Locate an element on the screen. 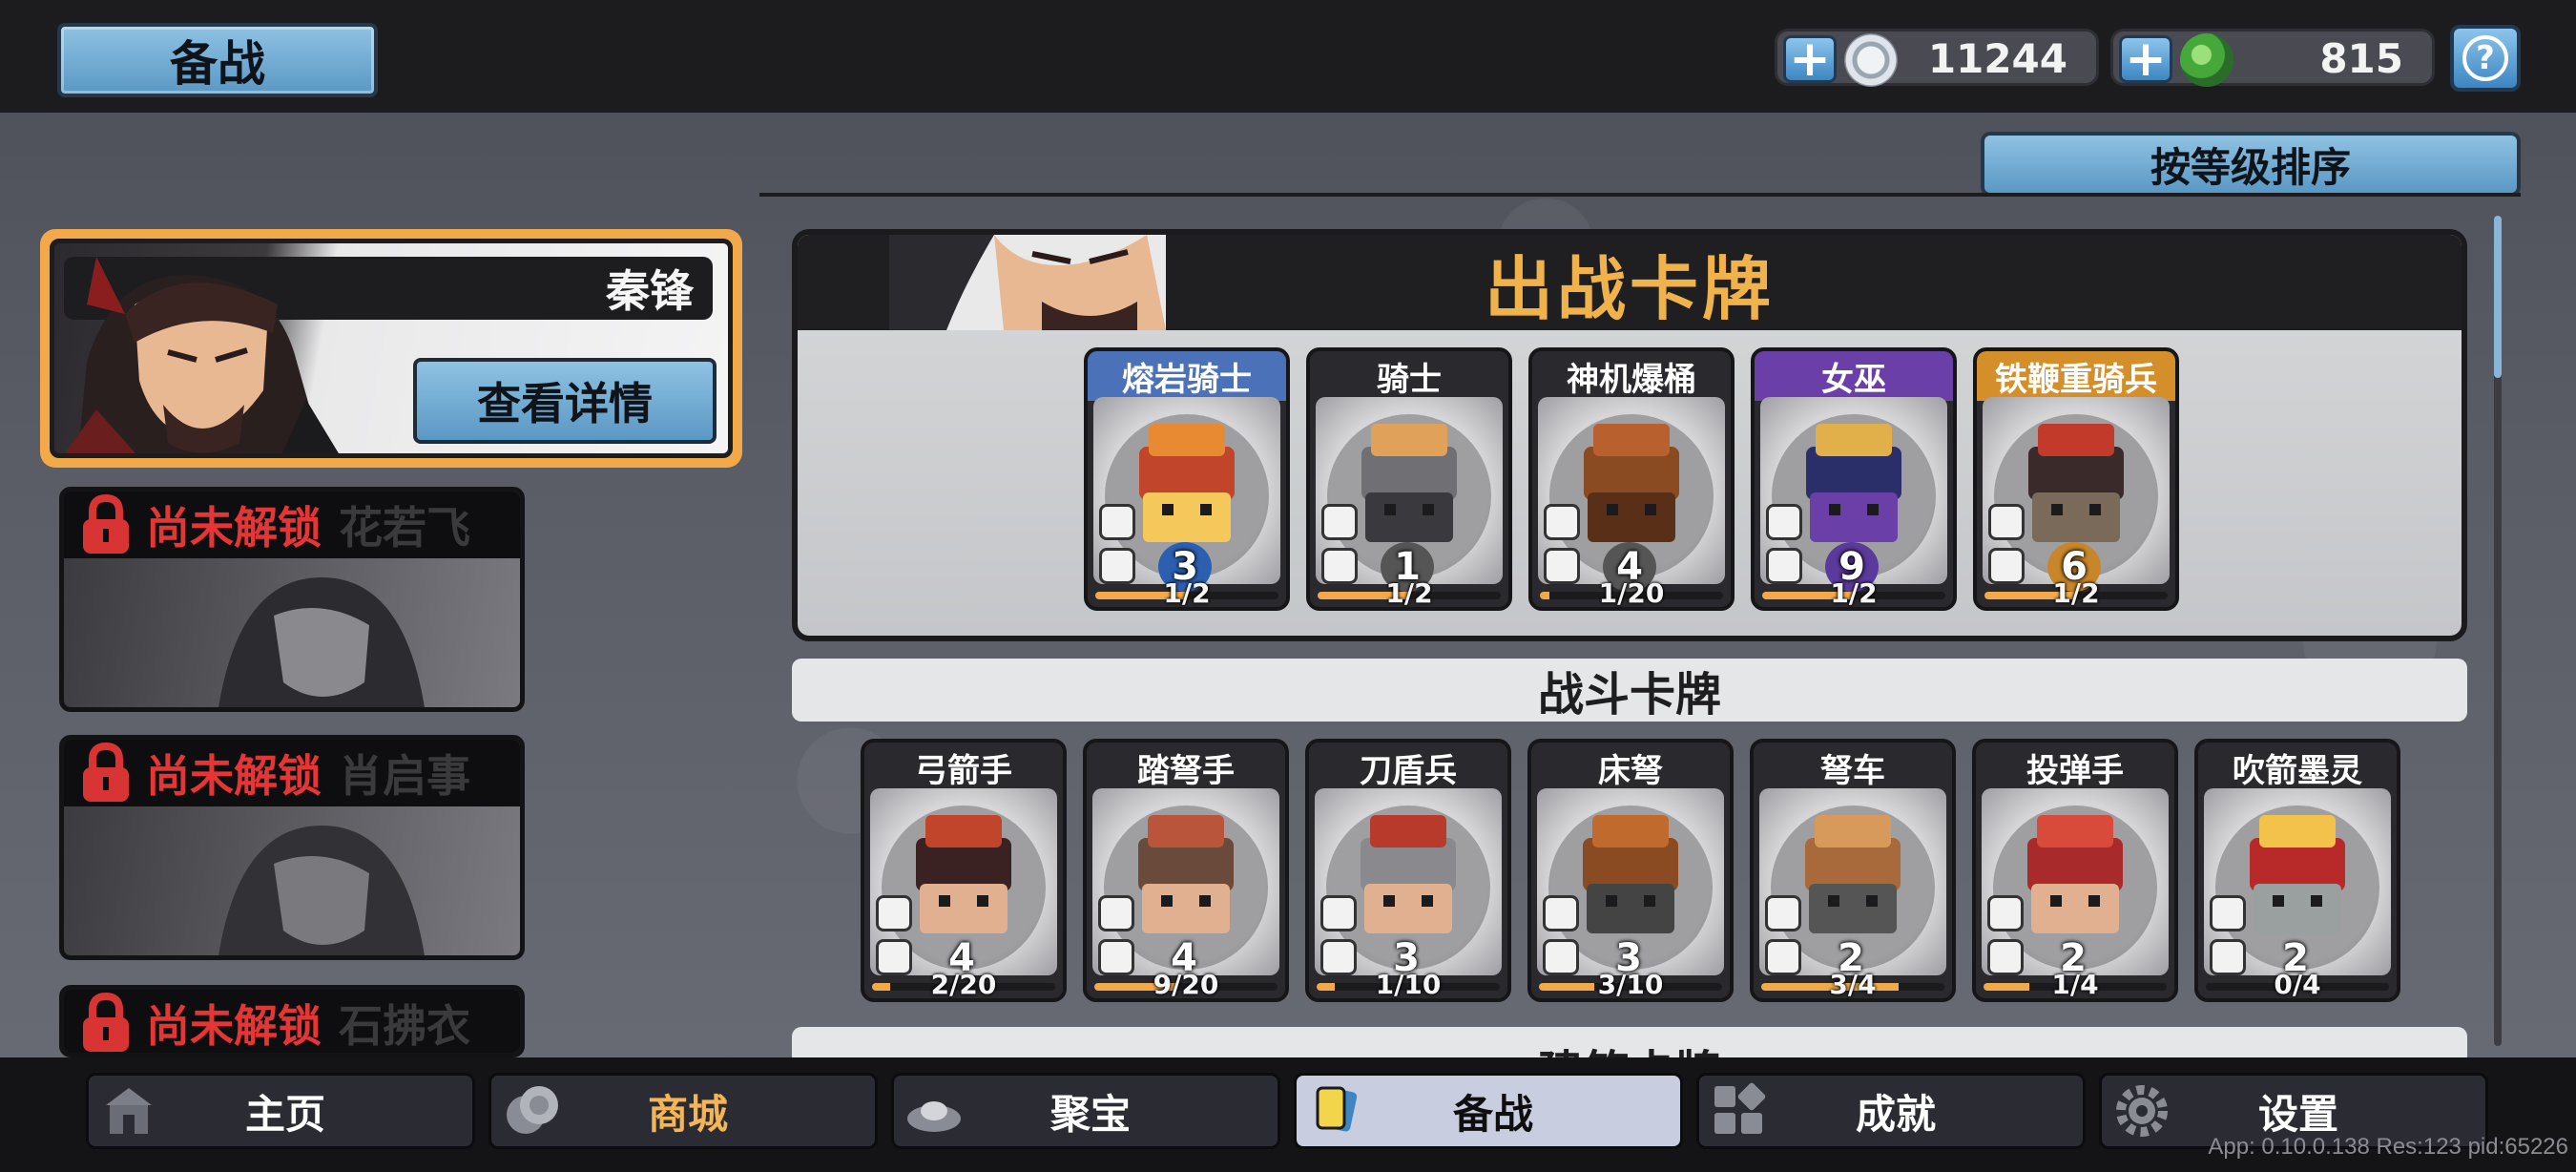 The width and height of the screenshot is (2576, 1172). unit-card: 铁鞭重骑兵 6 1/2 is located at coordinates (2076, 479).